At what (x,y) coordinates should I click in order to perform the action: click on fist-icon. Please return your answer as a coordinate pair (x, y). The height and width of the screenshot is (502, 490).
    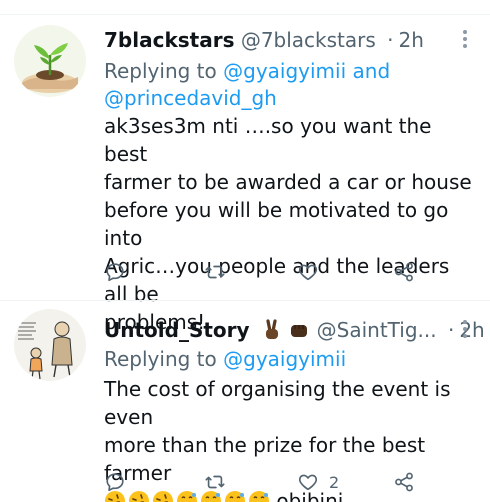
    Looking at the image, I should click on (299, 331).